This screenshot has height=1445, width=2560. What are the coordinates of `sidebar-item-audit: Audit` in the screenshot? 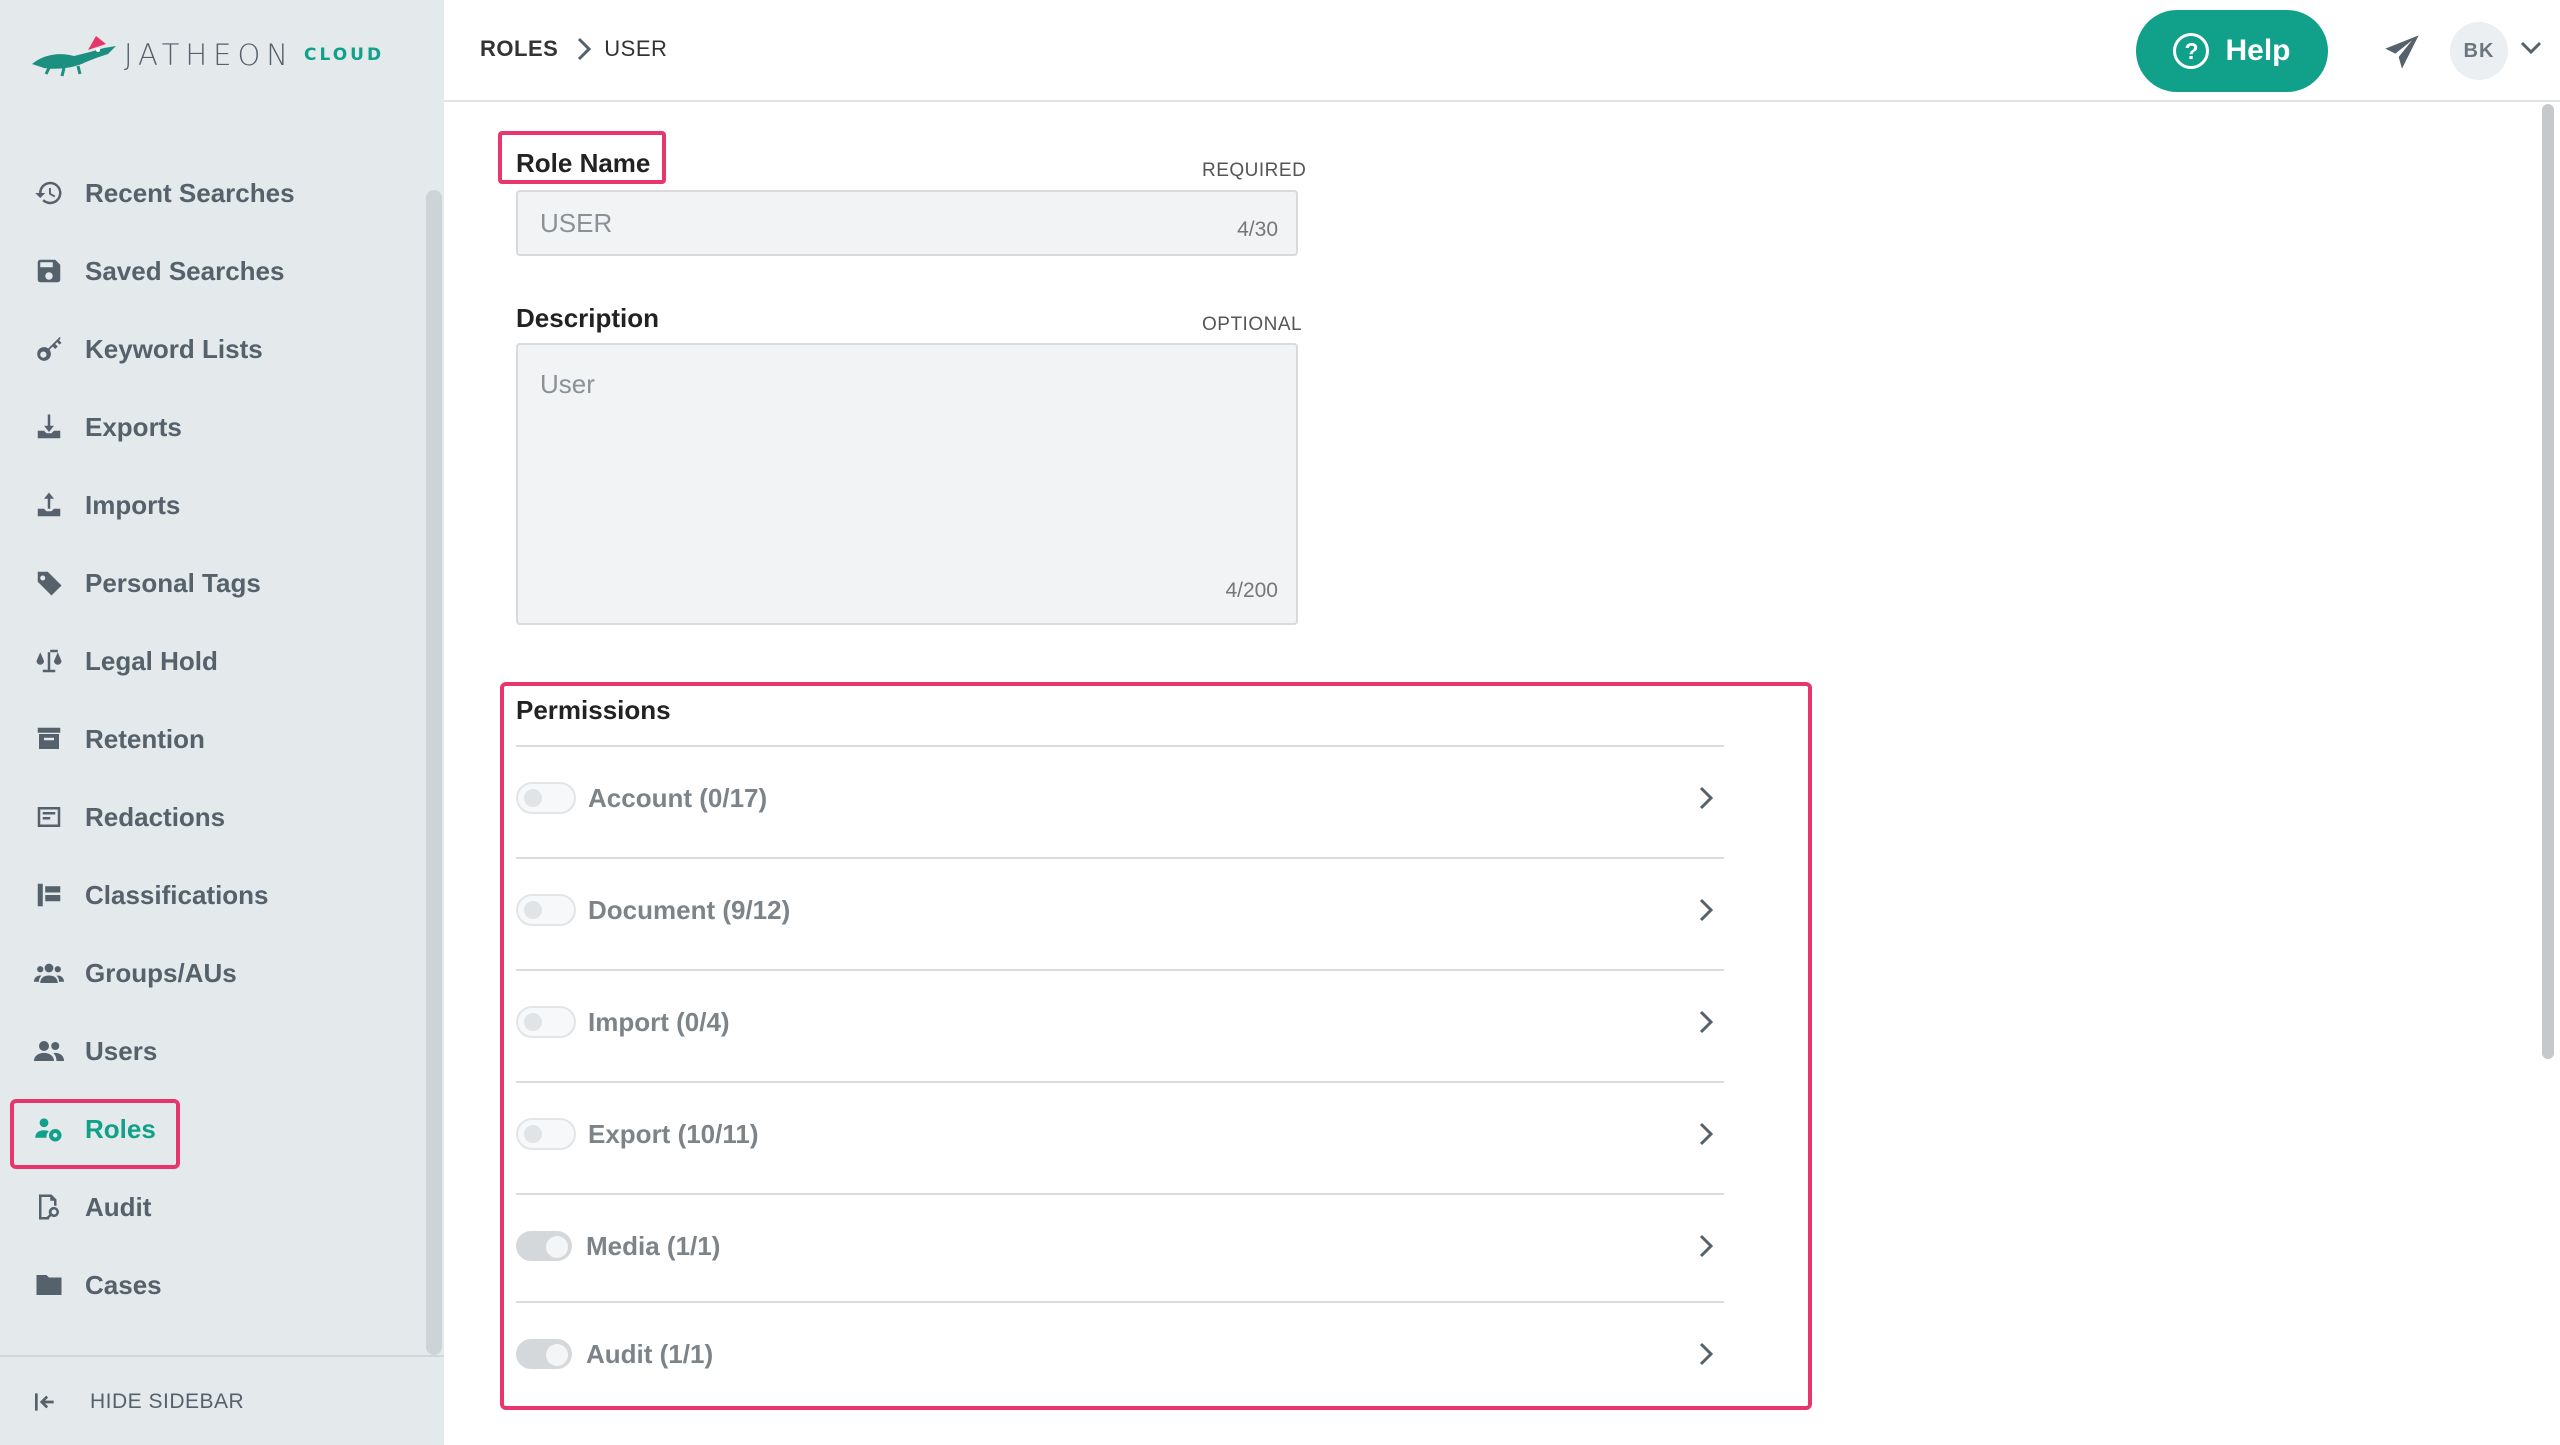 It's located at (91, 1207).